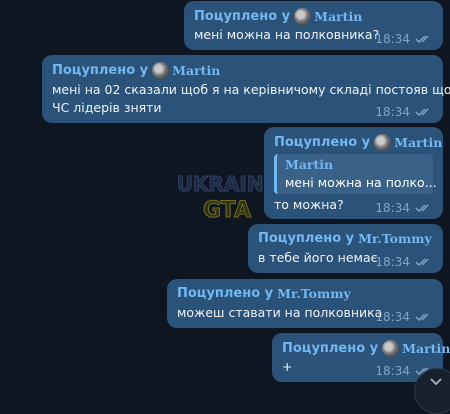 The height and width of the screenshot is (414, 450). I want to click on message-bubble: Поцуплено у Martin + 18:34, so click(361, 357).